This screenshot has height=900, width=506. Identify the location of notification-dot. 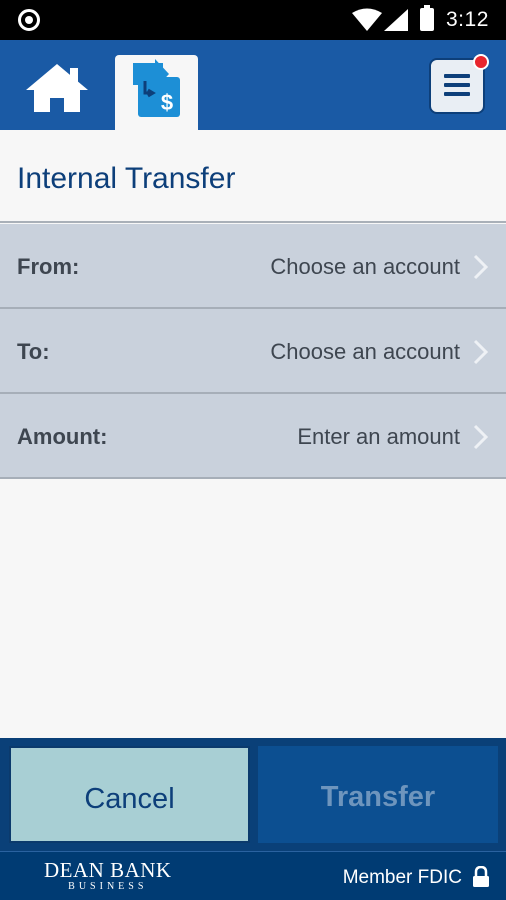
(481, 62).